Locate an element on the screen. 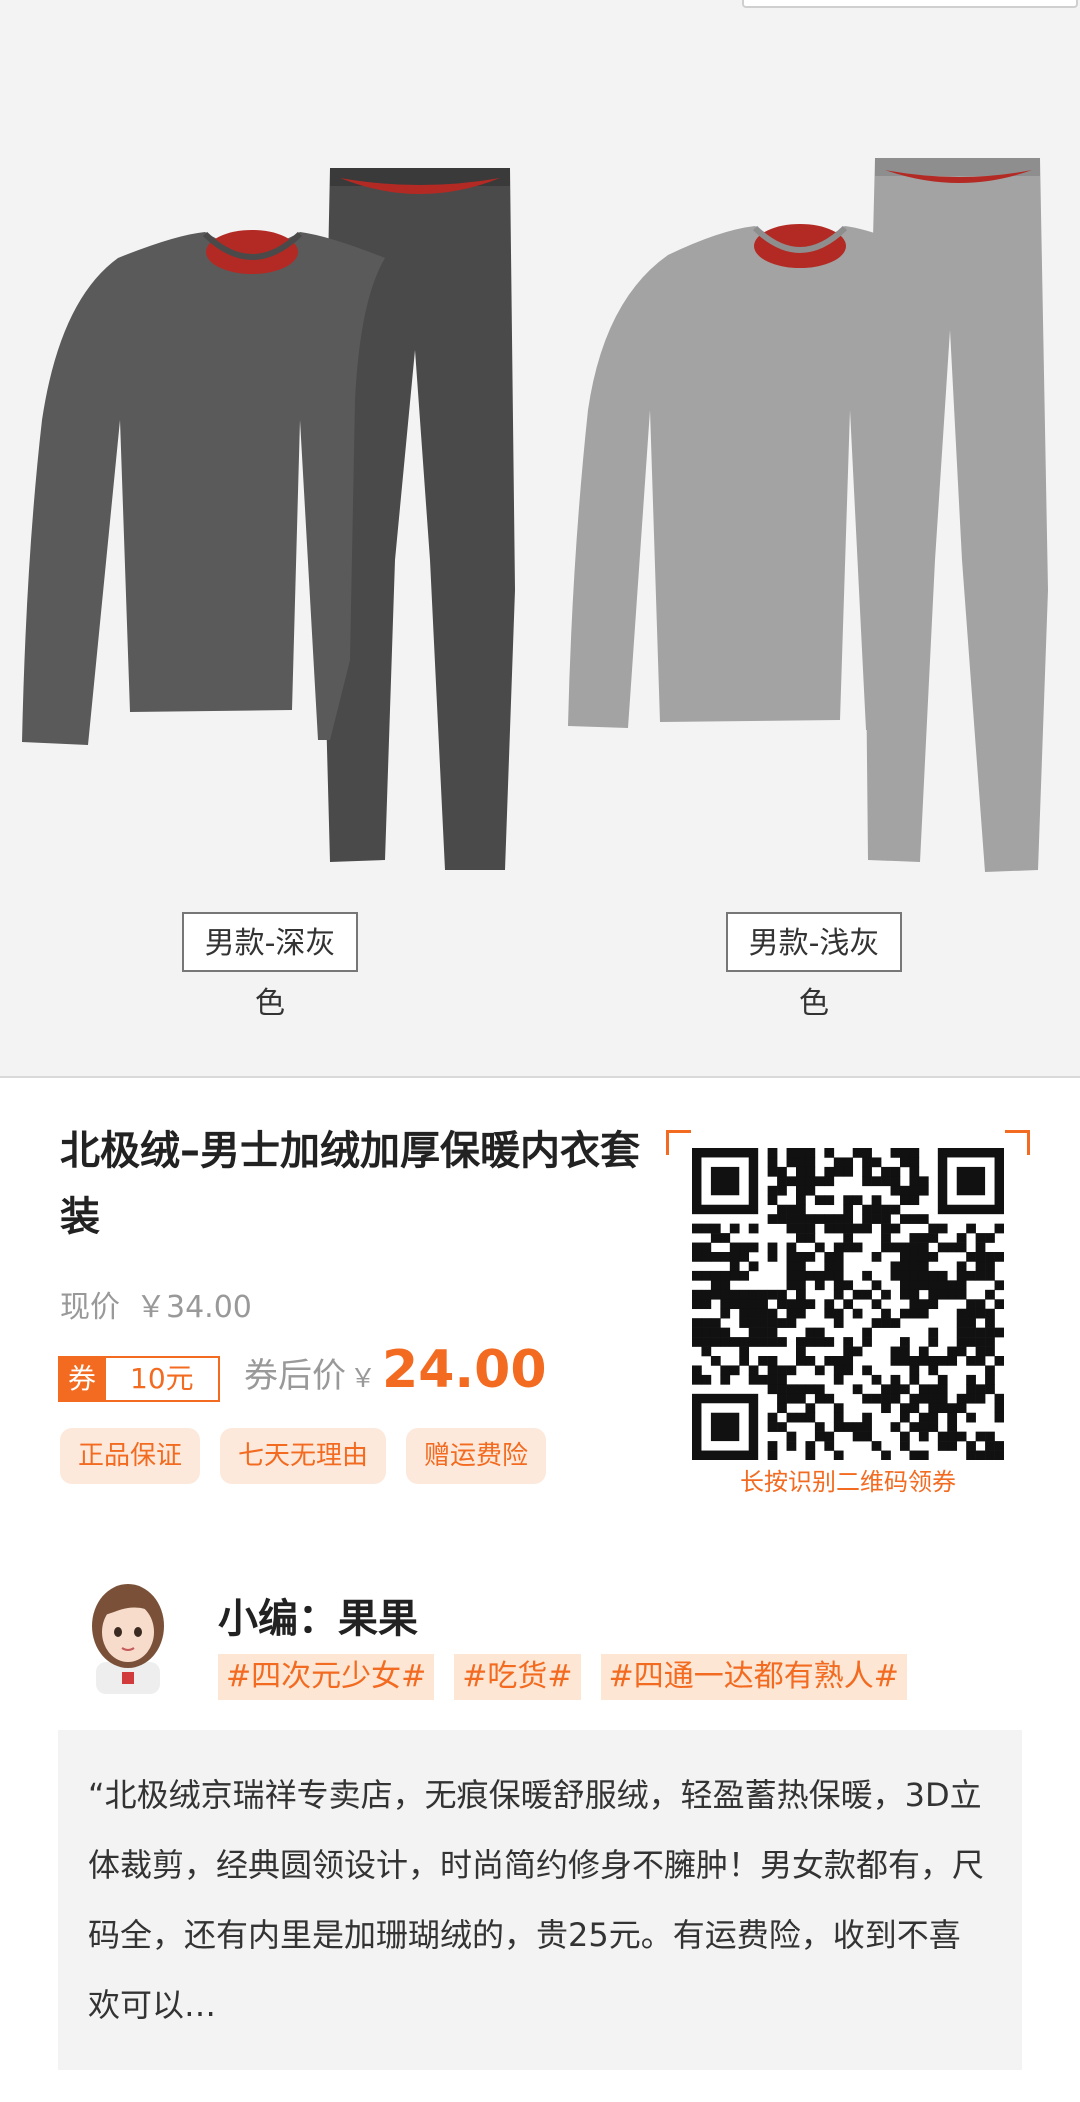  after-coupon-currency: ￥ is located at coordinates (363, 1379).